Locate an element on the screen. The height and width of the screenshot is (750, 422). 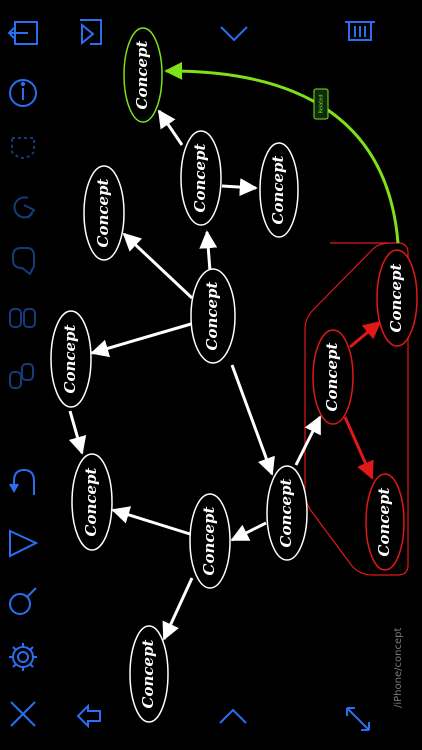
search-icon is located at coordinates (23, 601).